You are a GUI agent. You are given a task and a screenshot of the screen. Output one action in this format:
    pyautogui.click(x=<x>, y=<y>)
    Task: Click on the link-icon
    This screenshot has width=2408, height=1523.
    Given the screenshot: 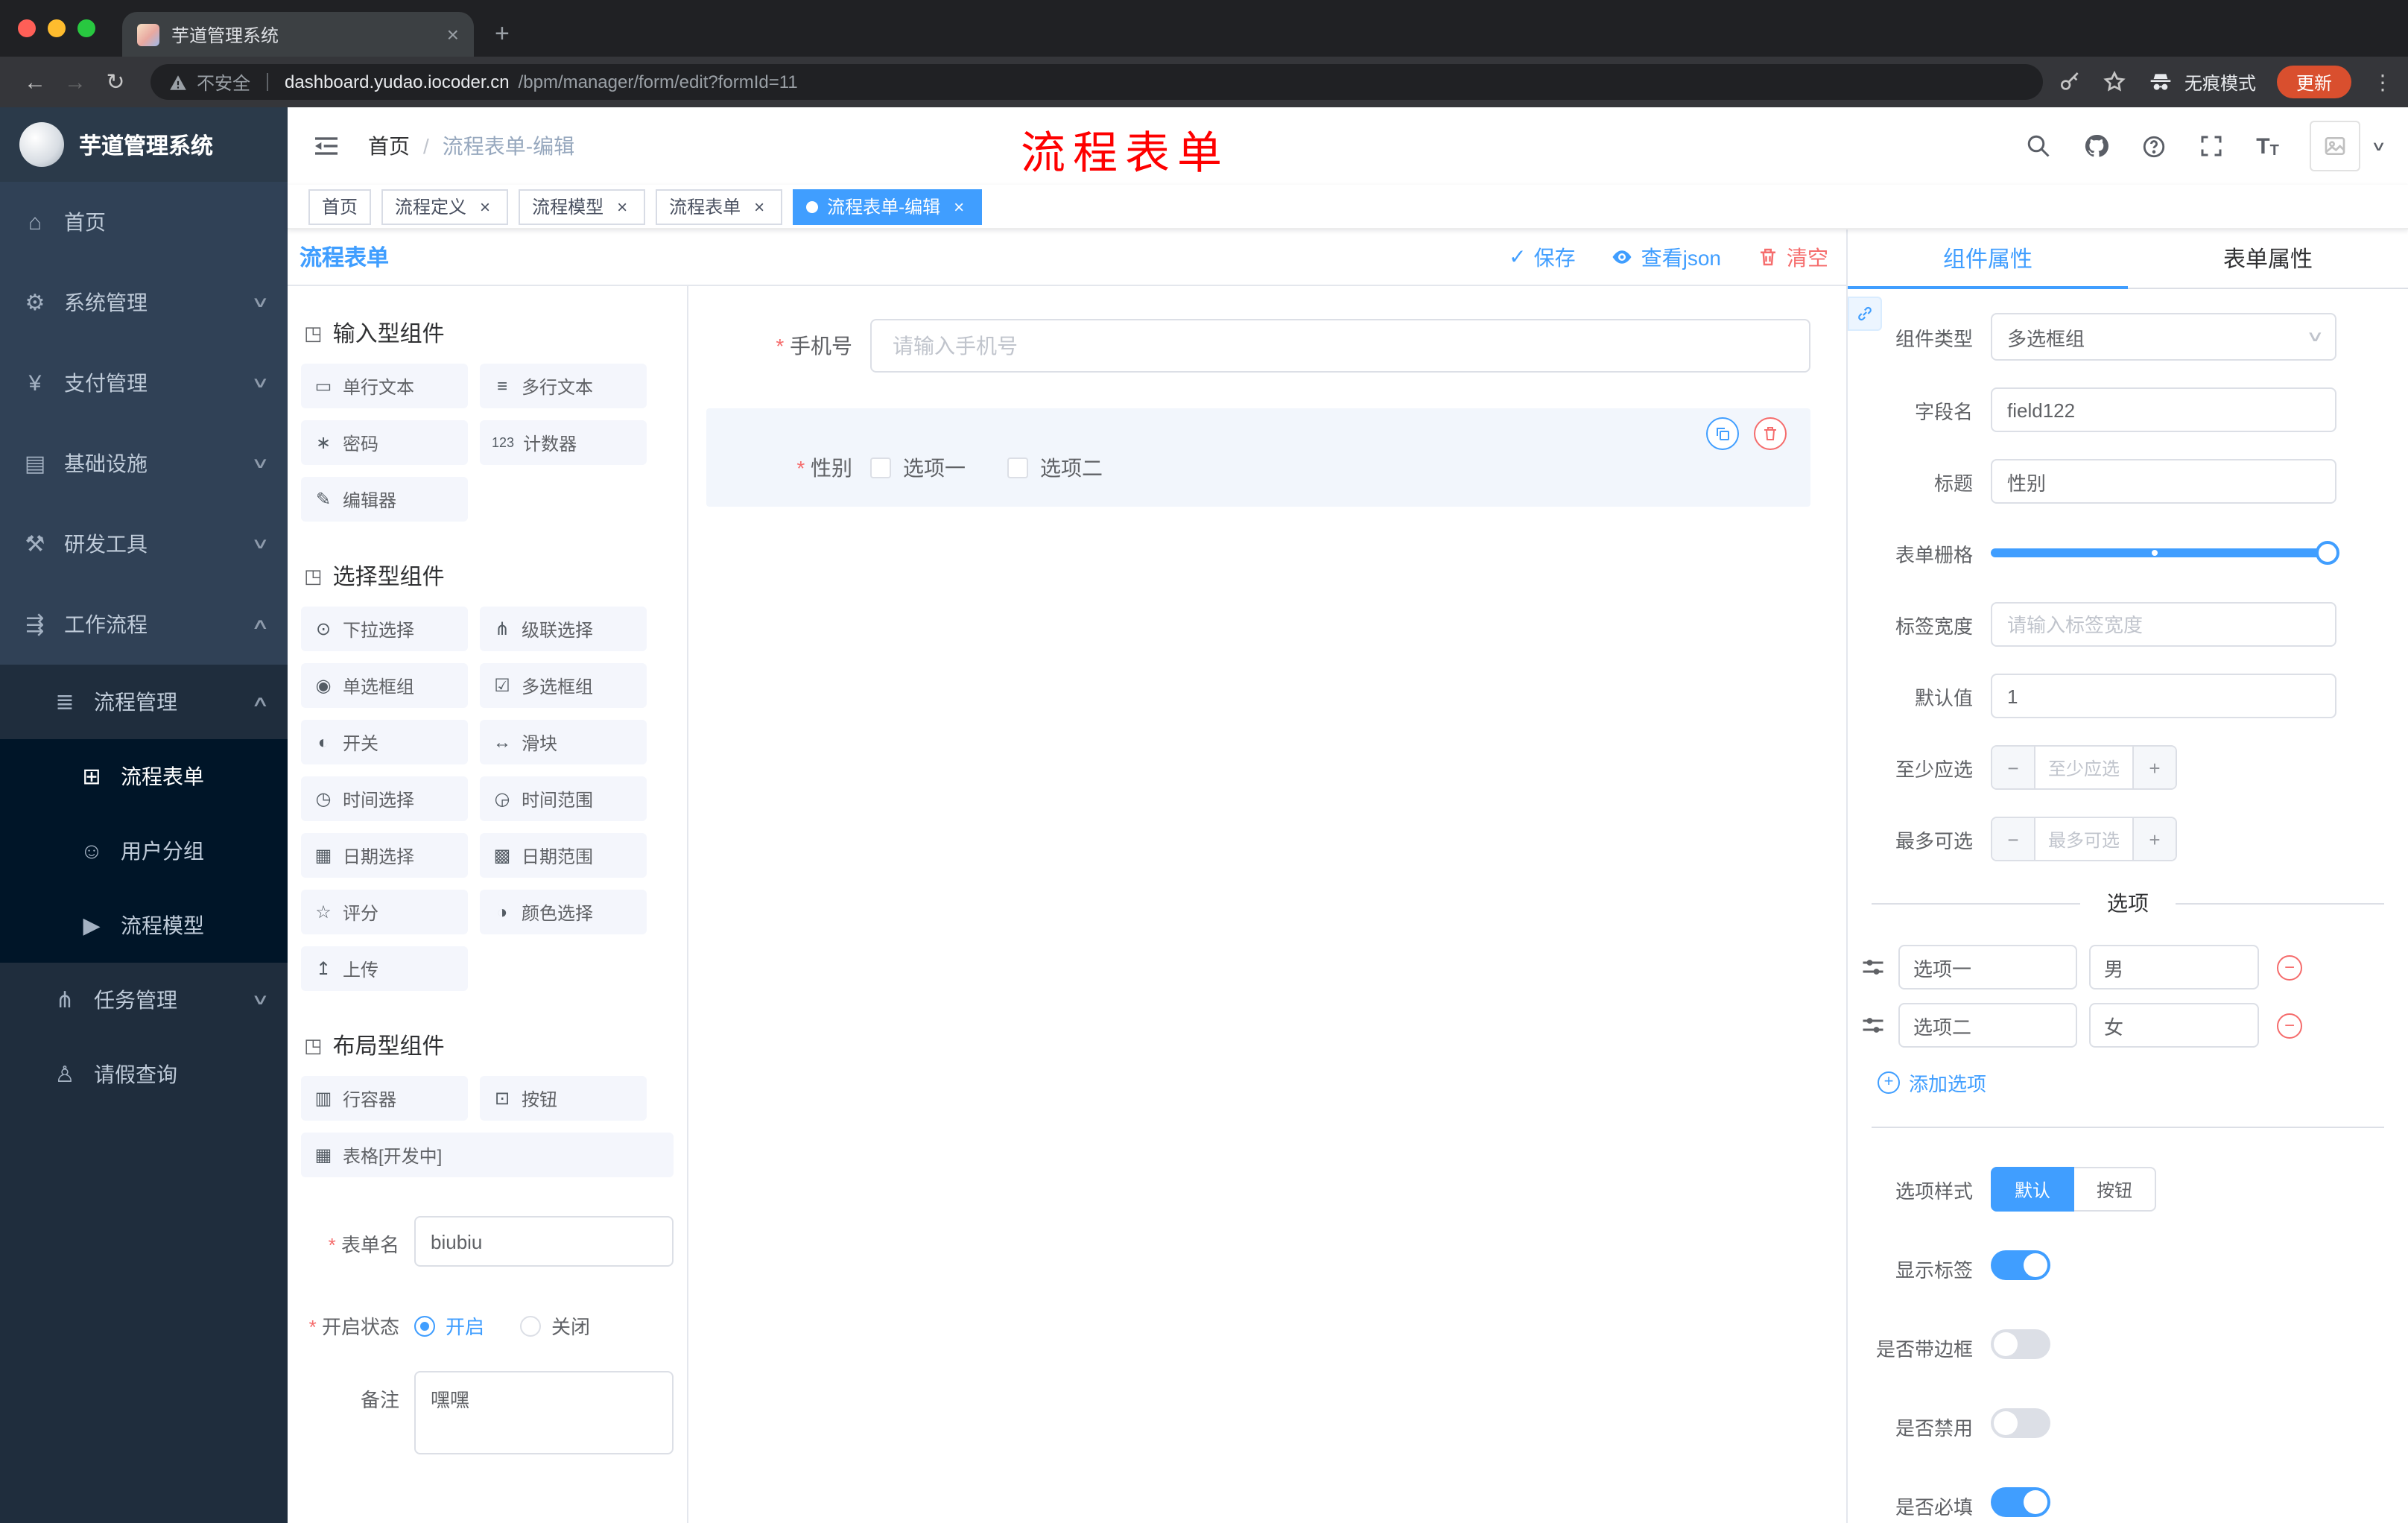 What is the action you would take?
    pyautogui.click(x=1865, y=314)
    